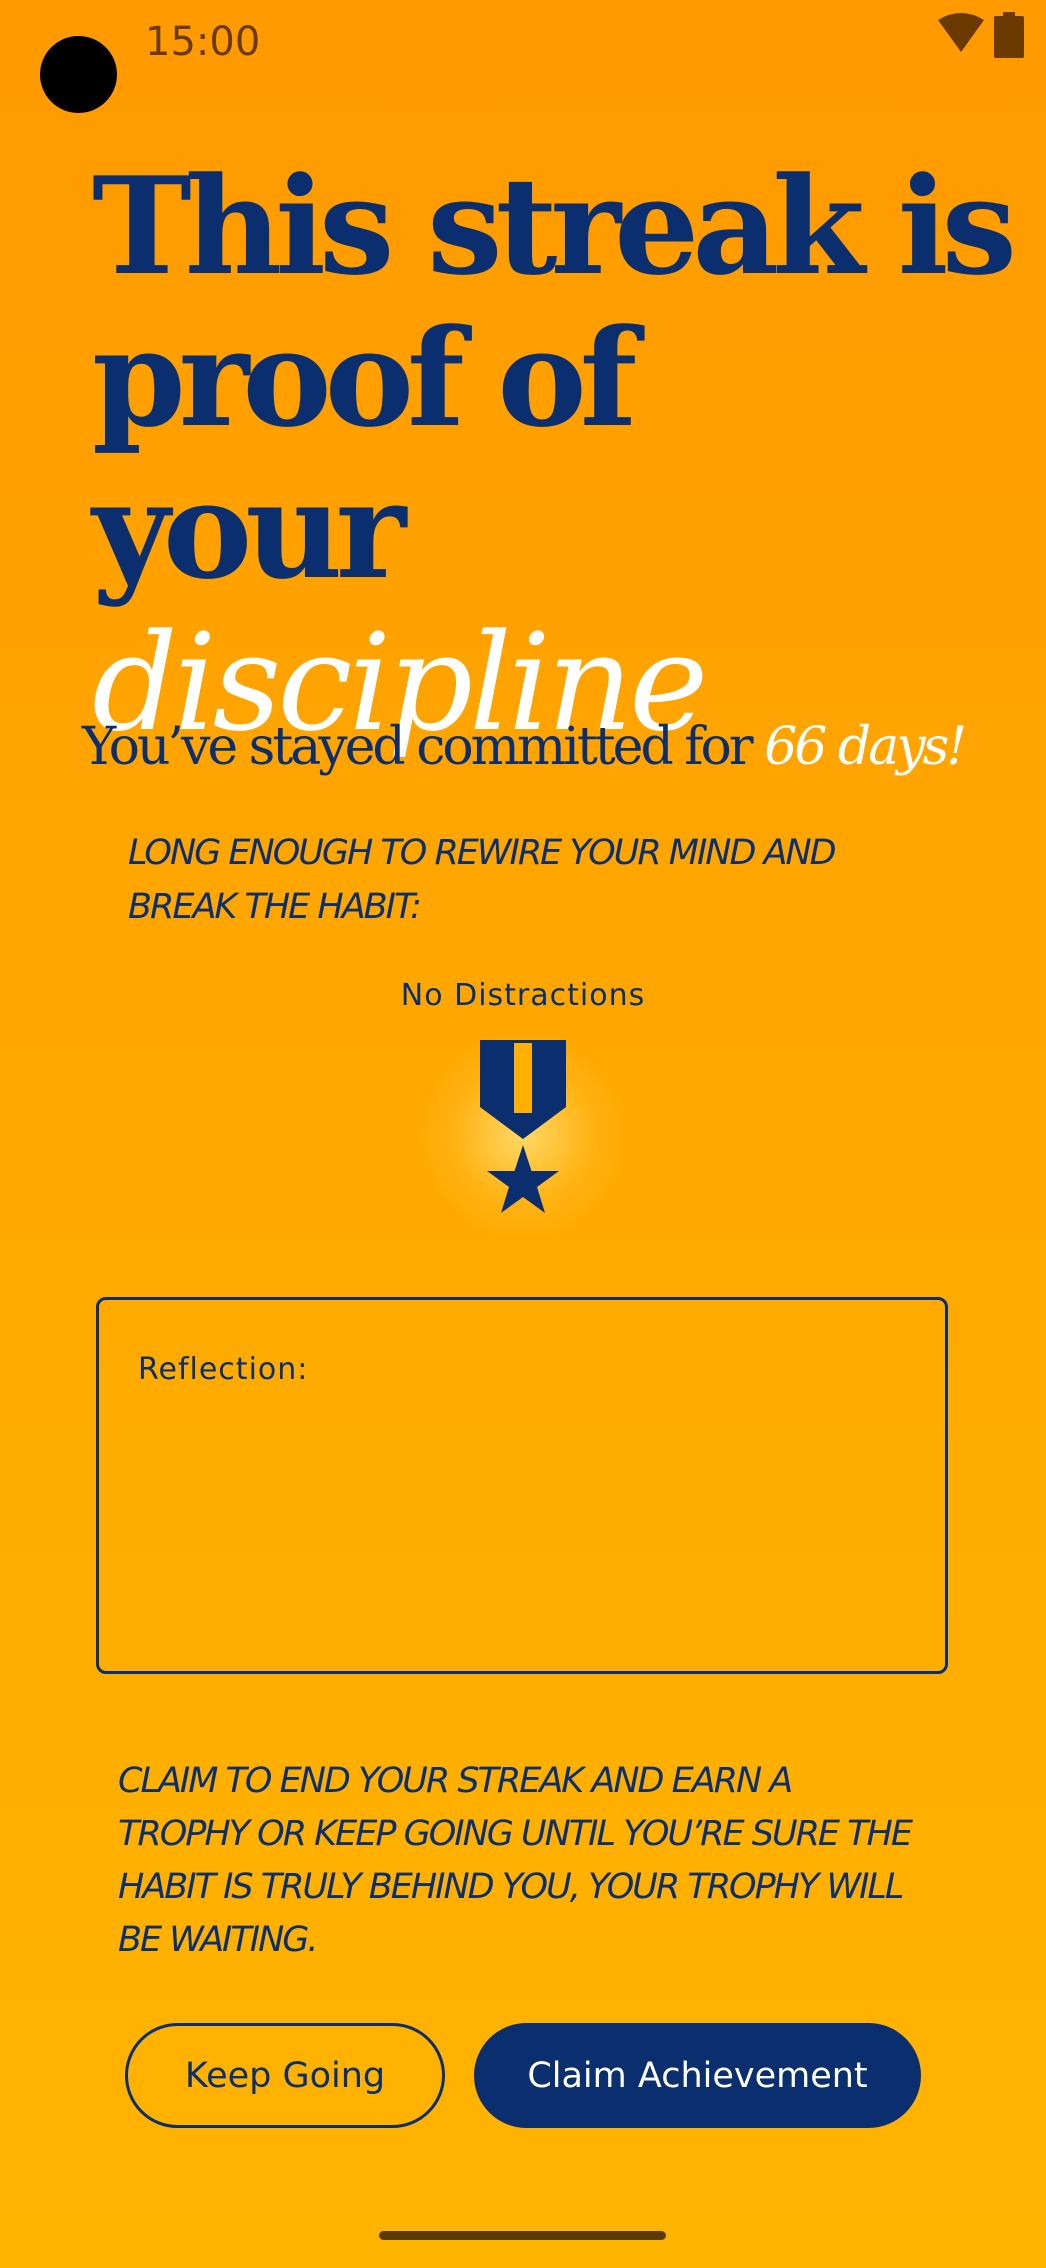  I want to click on medal-icon, so click(523, 1130).